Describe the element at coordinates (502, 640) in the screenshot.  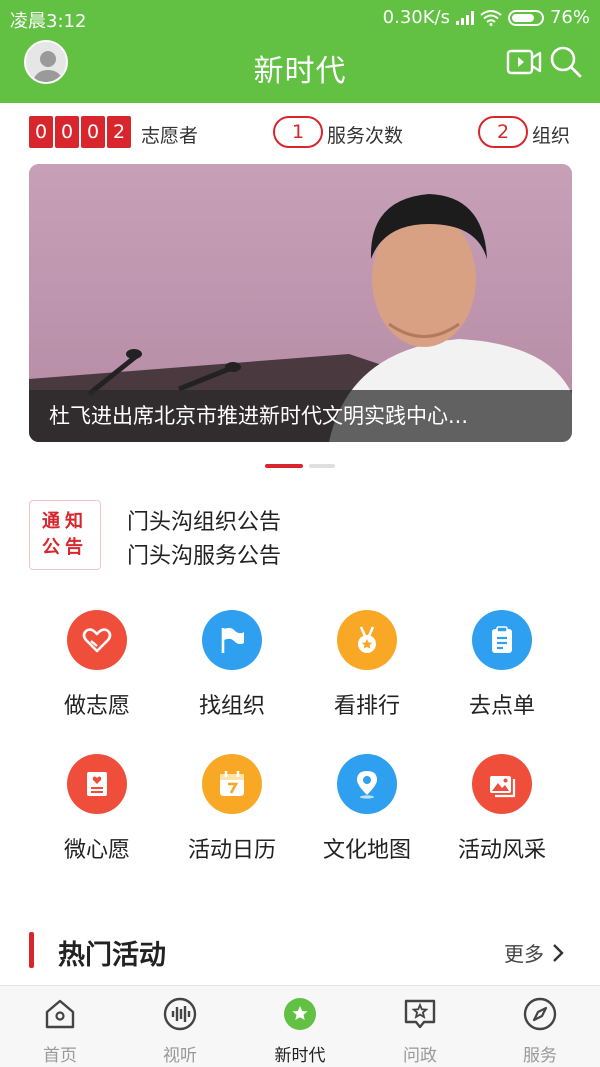
I see `clipboard-icon` at that location.